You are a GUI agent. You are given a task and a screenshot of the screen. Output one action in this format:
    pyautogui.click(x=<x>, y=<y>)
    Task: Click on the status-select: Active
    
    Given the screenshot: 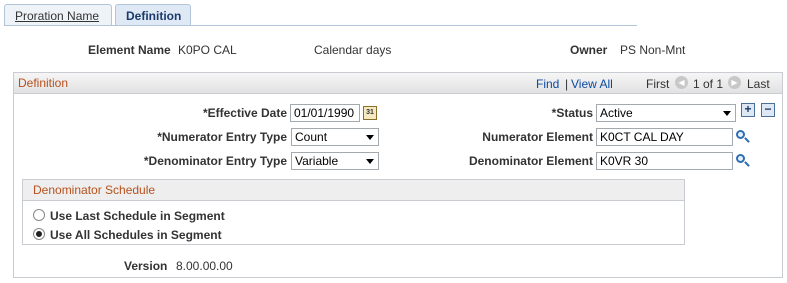 What is the action you would take?
    pyautogui.click(x=666, y=113)
    